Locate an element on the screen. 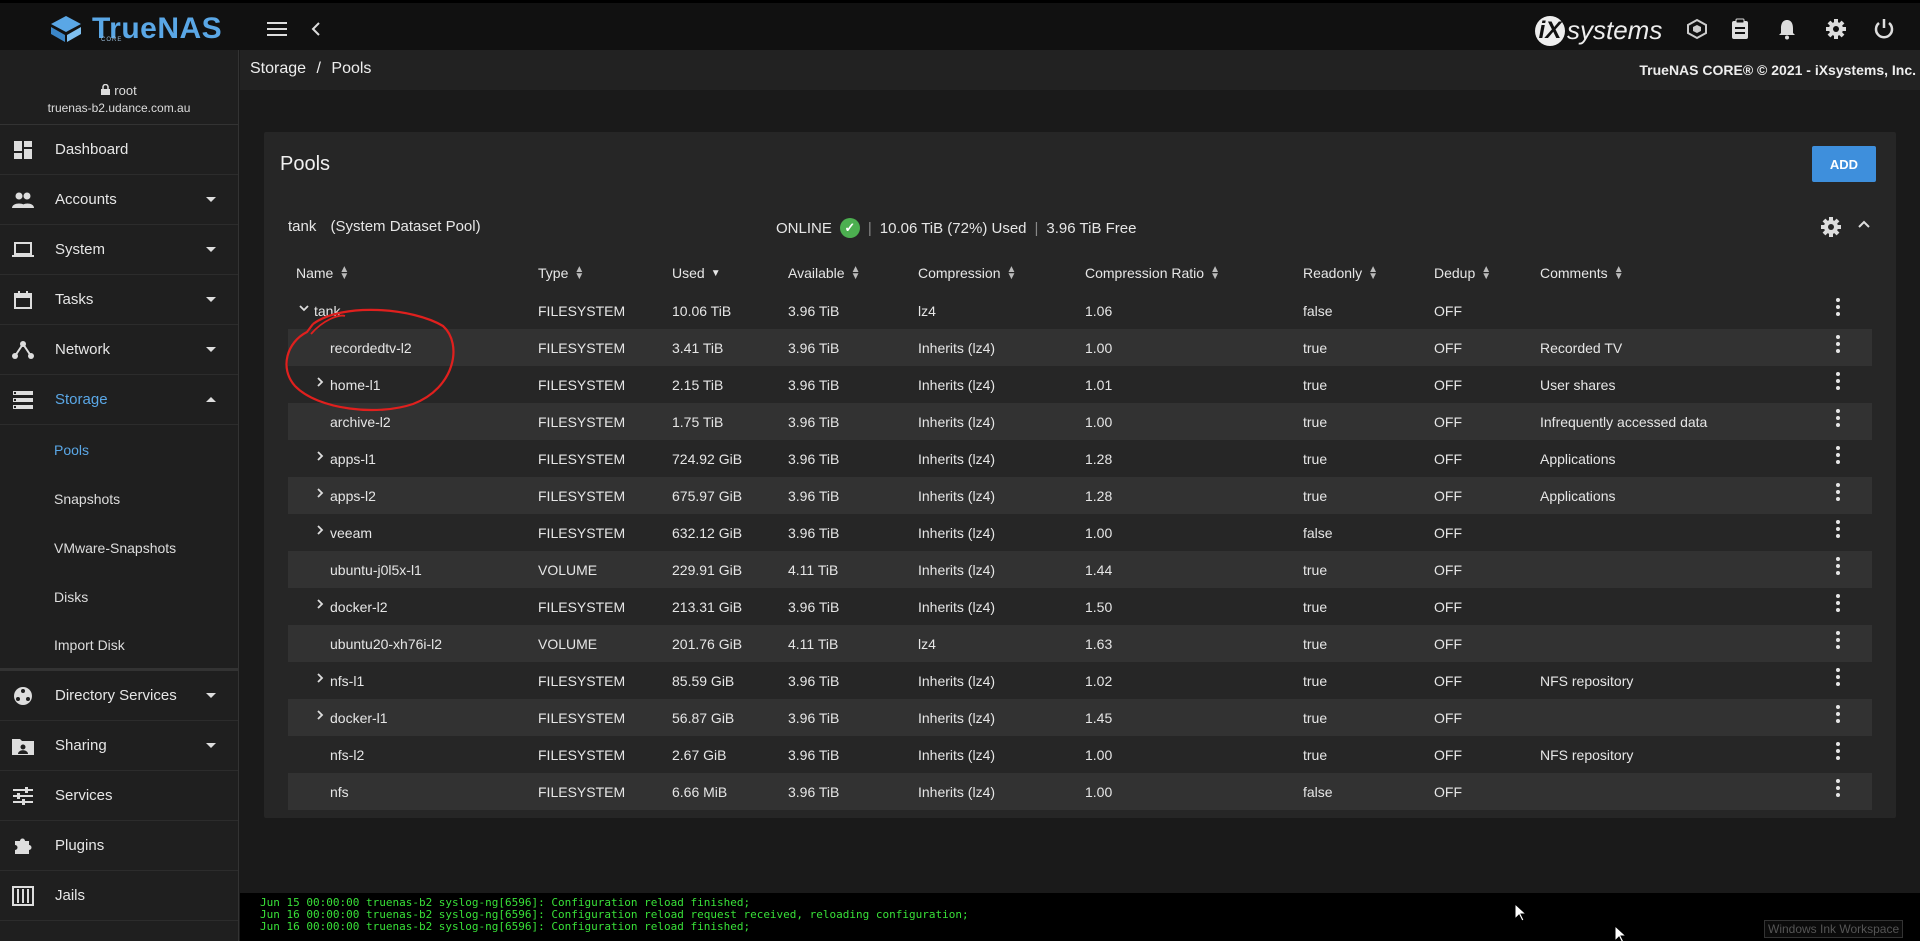  sidebar-subitem-disks: Disks is located at coordinates (119, 596).